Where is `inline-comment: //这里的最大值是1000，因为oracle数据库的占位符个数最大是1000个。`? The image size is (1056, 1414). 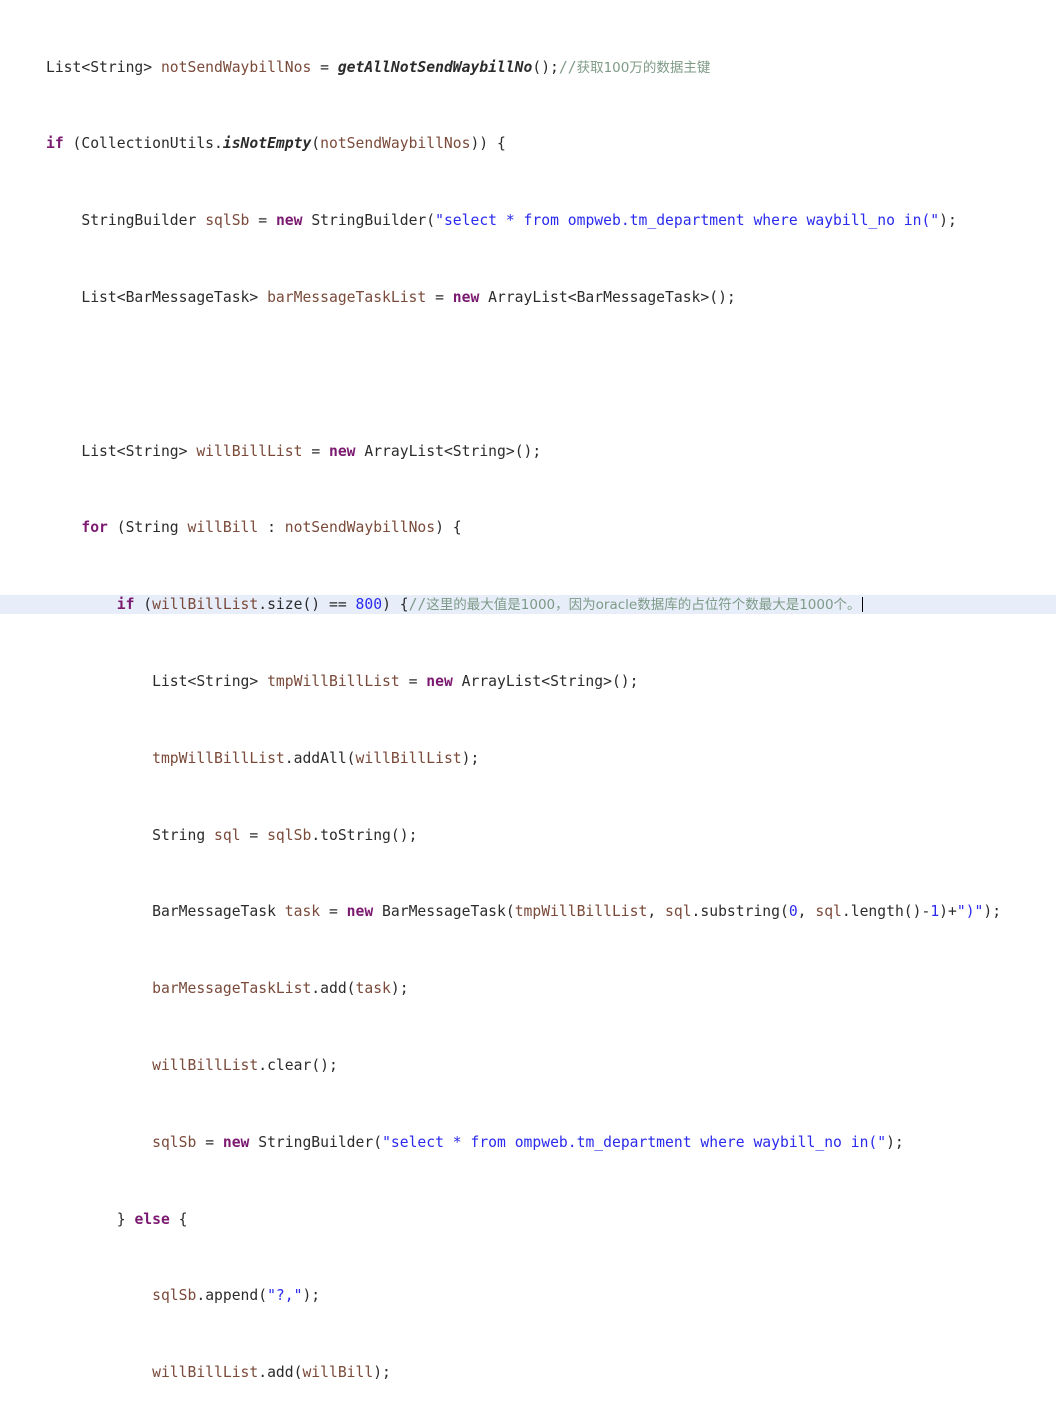 inline-comment: //这里的最大值是1000，因为oracle数据库的占位符个数最大是1000个。 is located at coordinates (634, 605).